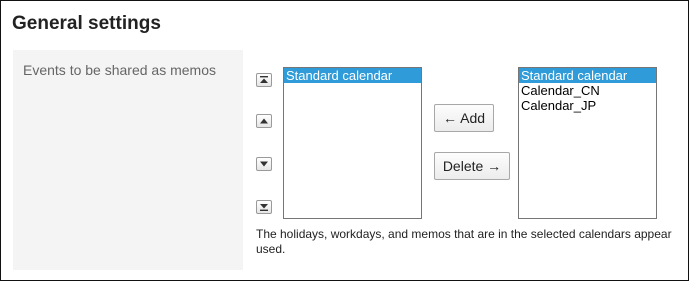 Image resolution: width=689 pixels, height=281 pixels. Describe the element at coordinates (464, 118) in the screenshot. I see `add-button: ← Add` at that location.